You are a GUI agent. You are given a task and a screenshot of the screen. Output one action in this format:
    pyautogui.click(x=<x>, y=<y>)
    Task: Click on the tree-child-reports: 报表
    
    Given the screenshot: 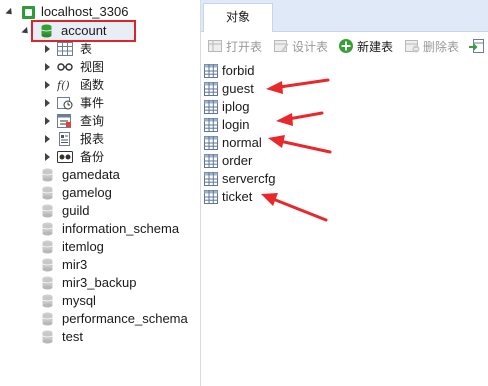 What is the action you would take?
    pyautogui.click(x=100, y=139)
    